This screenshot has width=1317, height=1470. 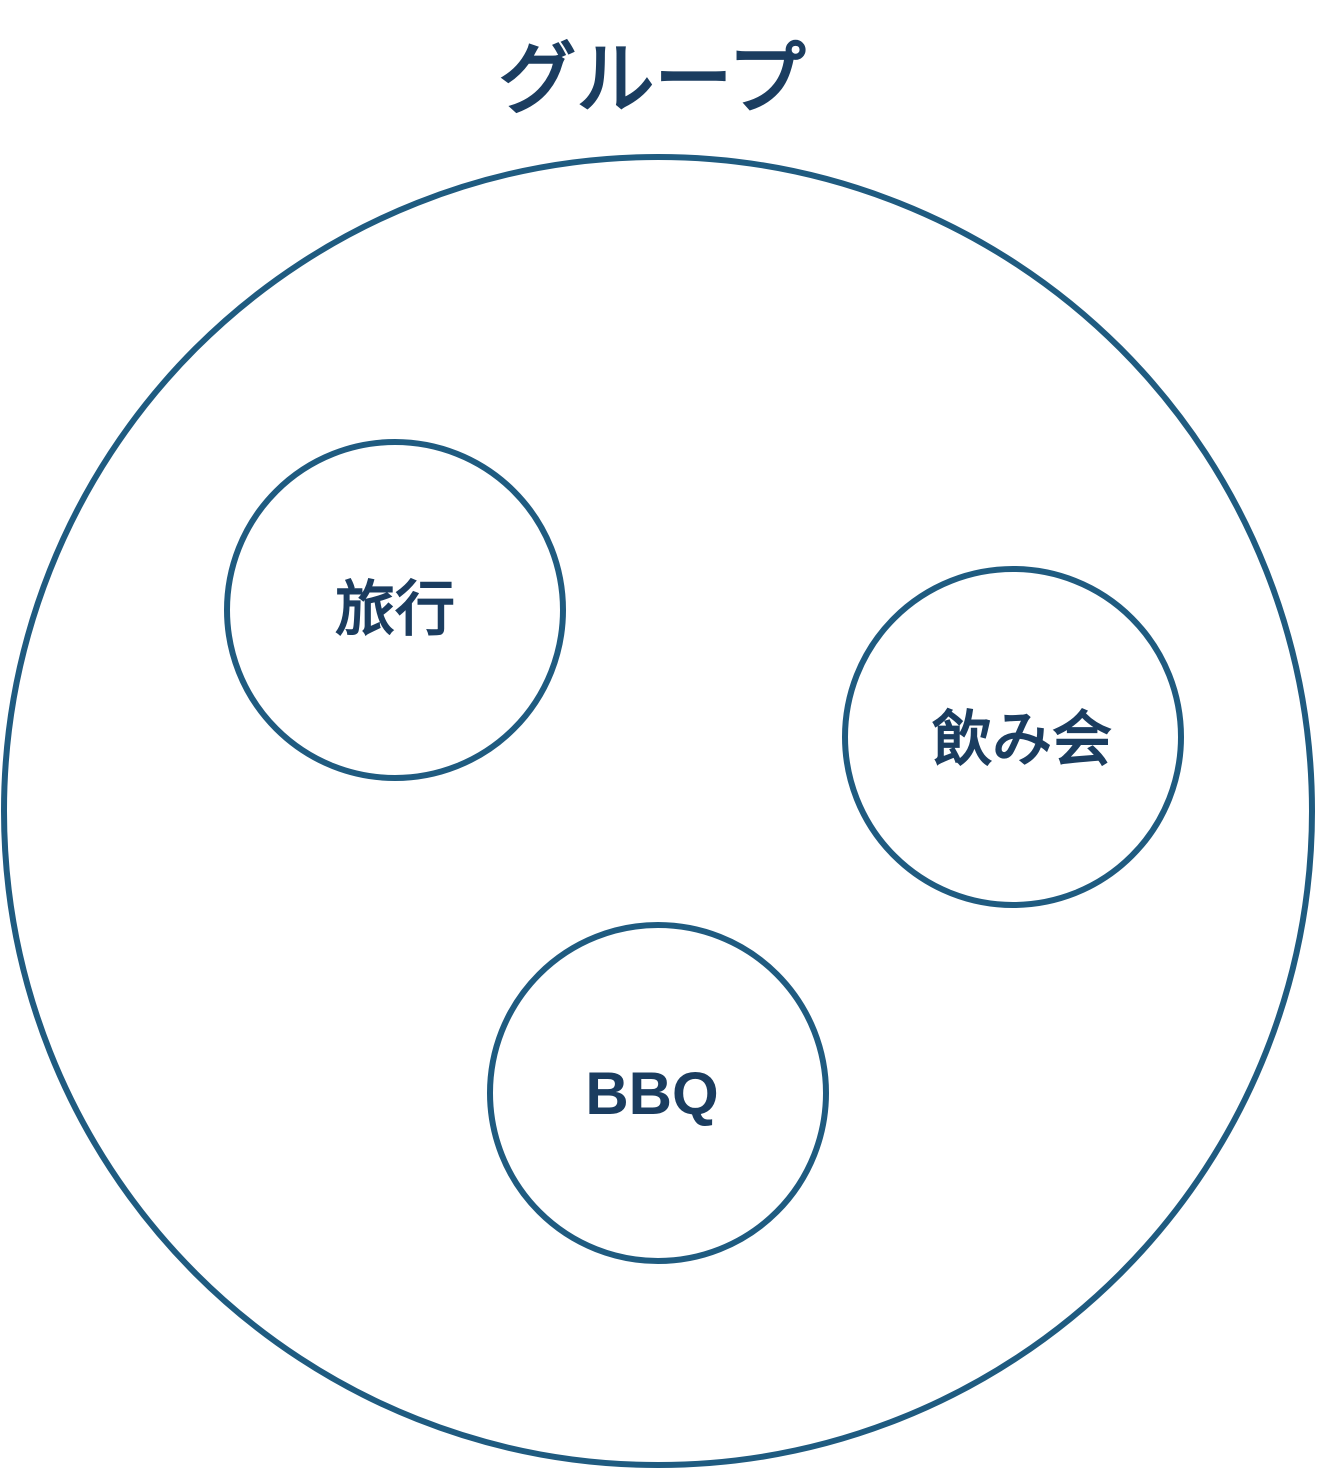 What do you see at coordinates (651, 1093) in the screenshot?
I see `bbq-label: BBQ` at bounding box center [651, 1093].